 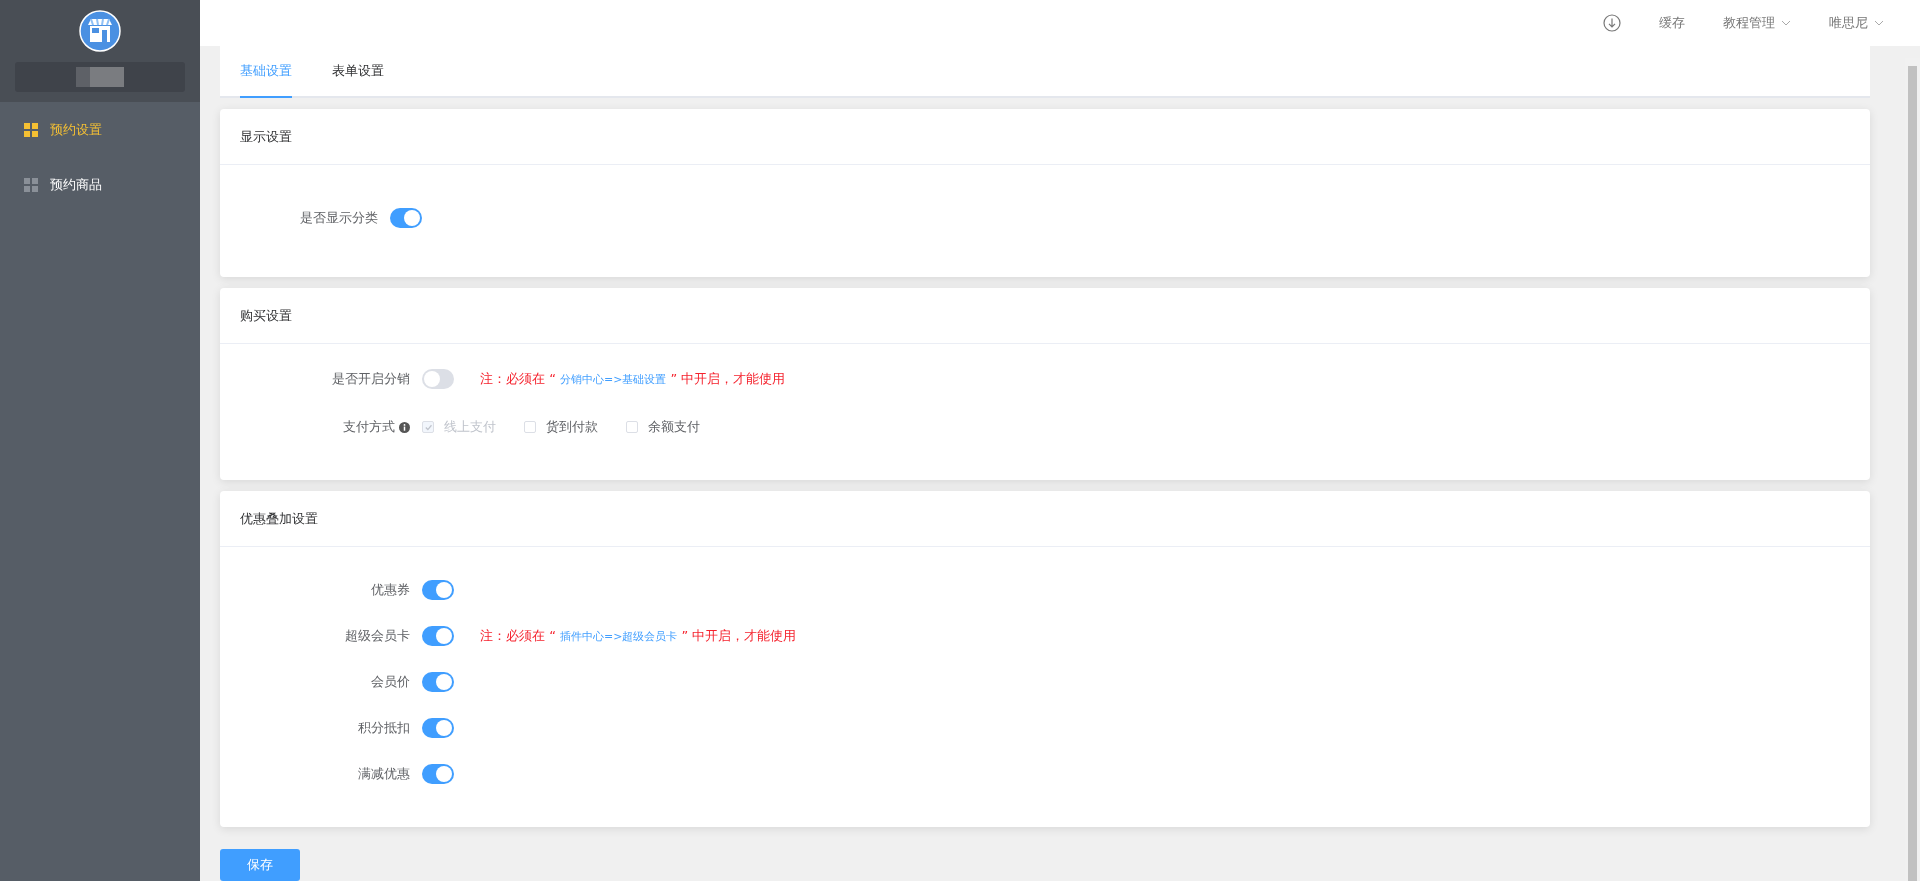 I want to click on sidebar-item: 预约商品, so click(x=100, y=184).